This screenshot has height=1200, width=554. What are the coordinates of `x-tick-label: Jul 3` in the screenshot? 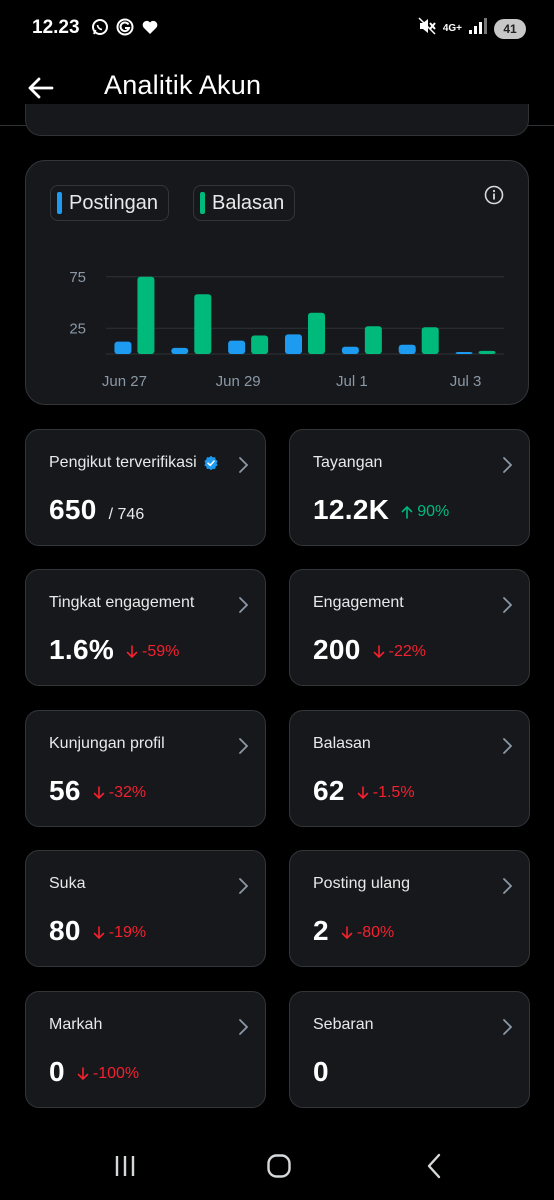 It's located at (466, 381).